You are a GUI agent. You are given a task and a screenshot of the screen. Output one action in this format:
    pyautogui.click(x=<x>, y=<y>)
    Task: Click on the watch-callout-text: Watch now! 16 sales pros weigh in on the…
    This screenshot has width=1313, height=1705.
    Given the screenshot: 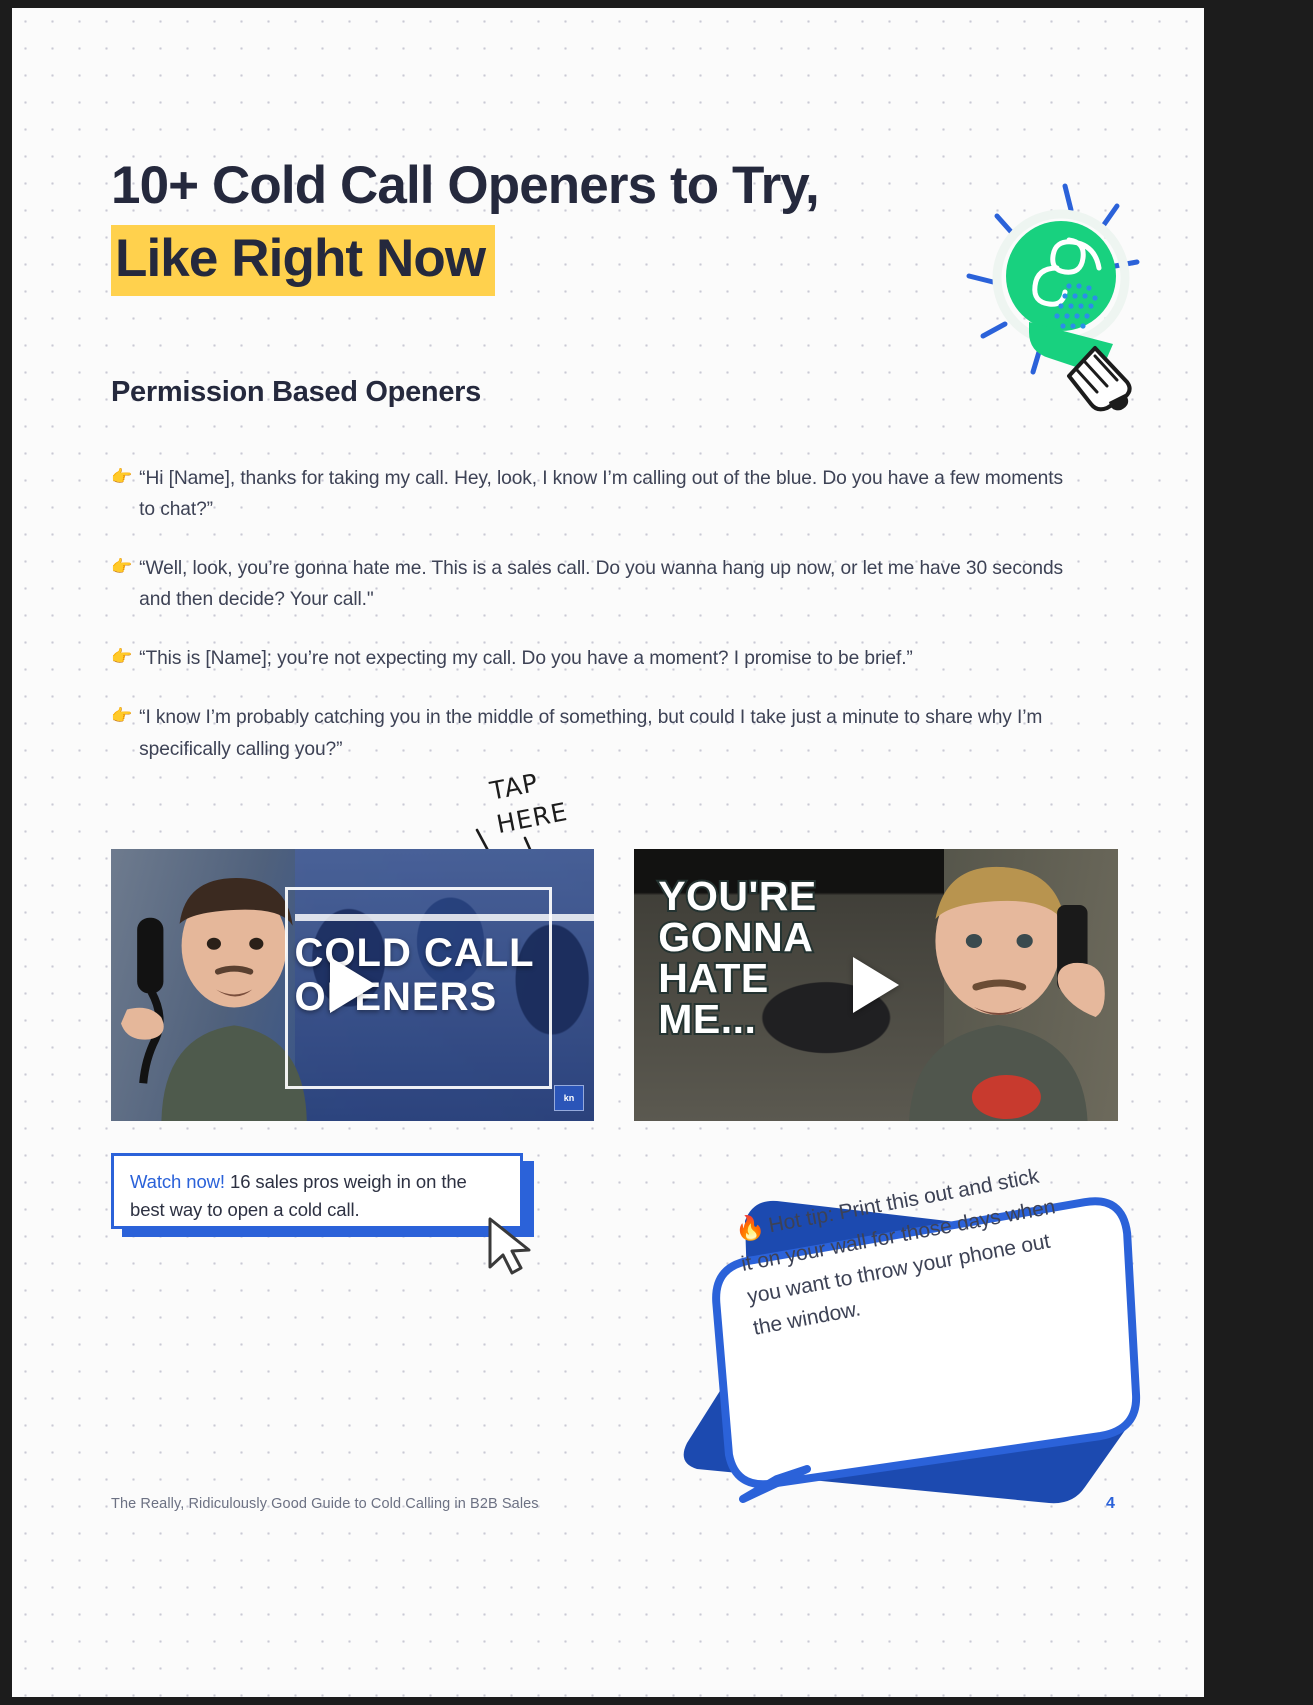 What is the action you would take?
    pyautogui.click(x=298, y=1195)
    